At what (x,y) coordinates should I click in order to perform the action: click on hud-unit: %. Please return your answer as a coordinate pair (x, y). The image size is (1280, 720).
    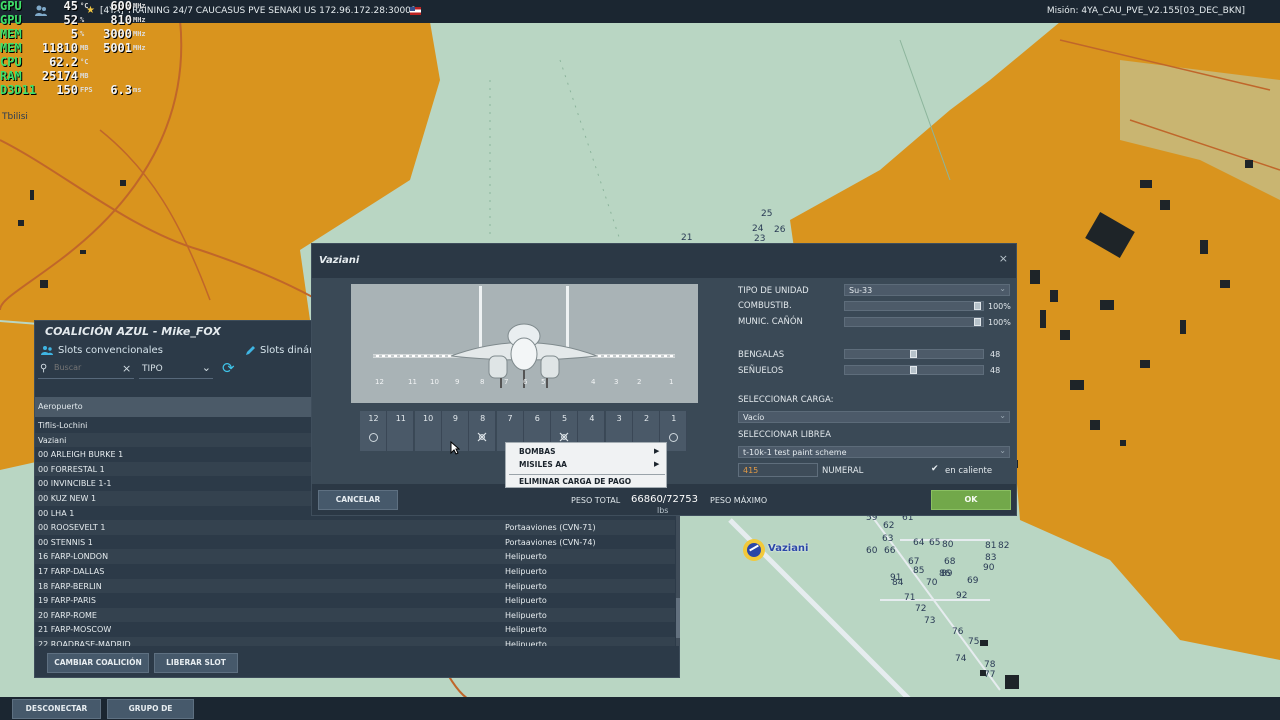
    Looking at the image, I should click on (82, 34).